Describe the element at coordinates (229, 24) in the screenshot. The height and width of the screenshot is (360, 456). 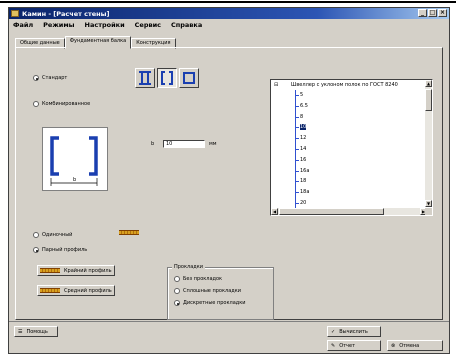
I see `menu-bar: Файл Режимы Настройки Сервис Справка` at that location.